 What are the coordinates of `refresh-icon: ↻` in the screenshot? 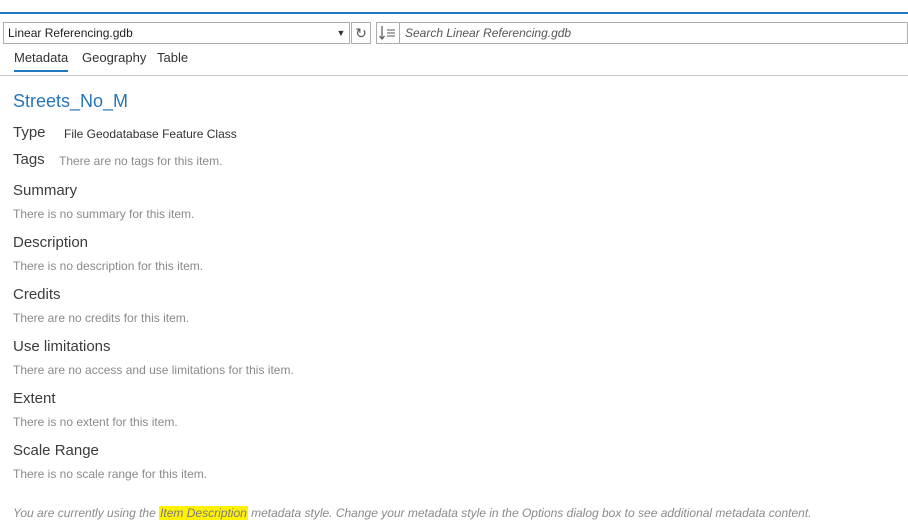 It's located at (361, 33).